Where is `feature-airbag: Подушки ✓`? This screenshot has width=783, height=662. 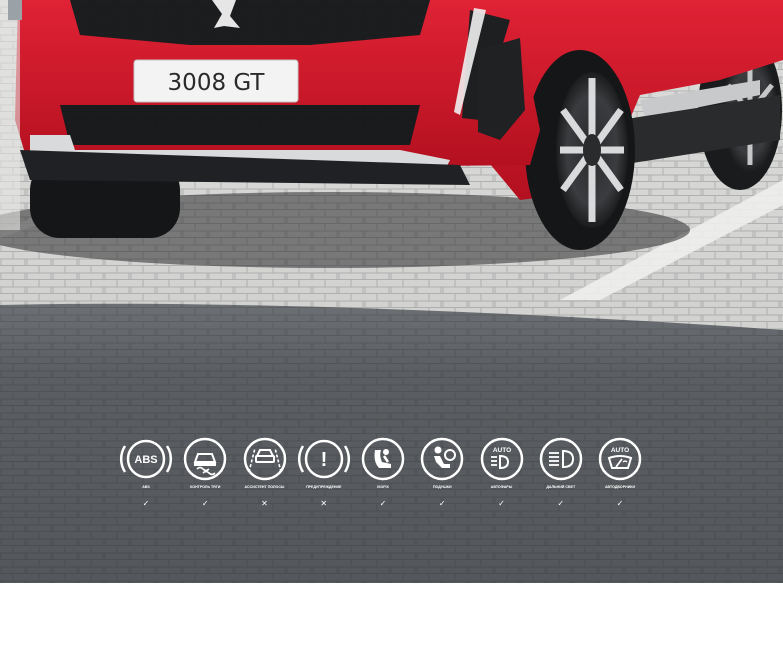
feature-airbag: Подушки ✓ is located at coordinates (442, 476).